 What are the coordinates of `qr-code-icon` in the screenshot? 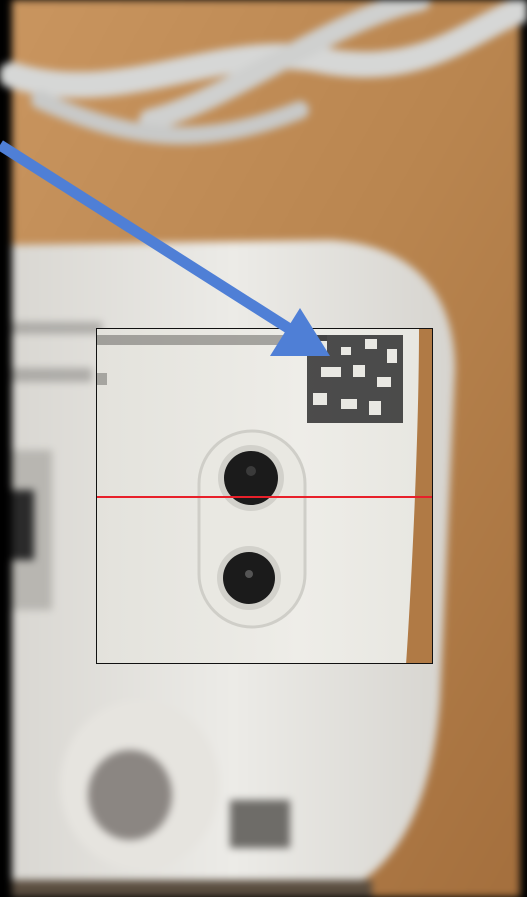 It's located at (355, 379).